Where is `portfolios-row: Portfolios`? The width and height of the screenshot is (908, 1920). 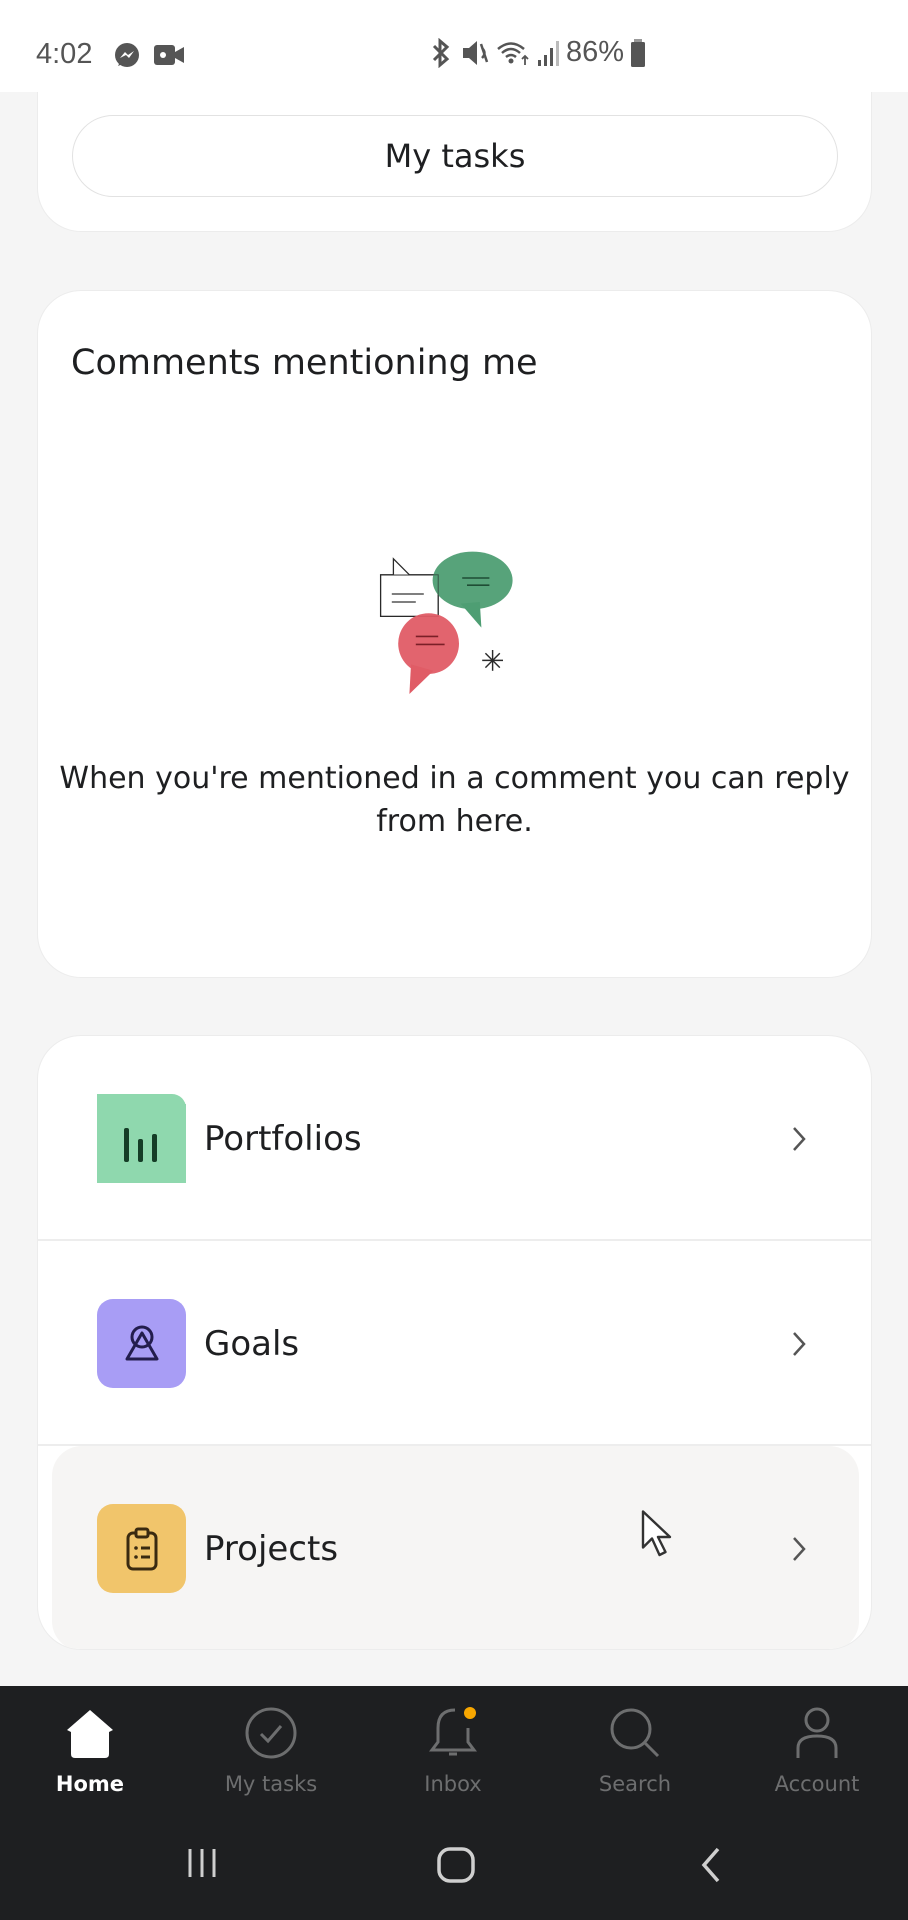
portfolios-row: Portfolios is located at coordinates (454, 1138).